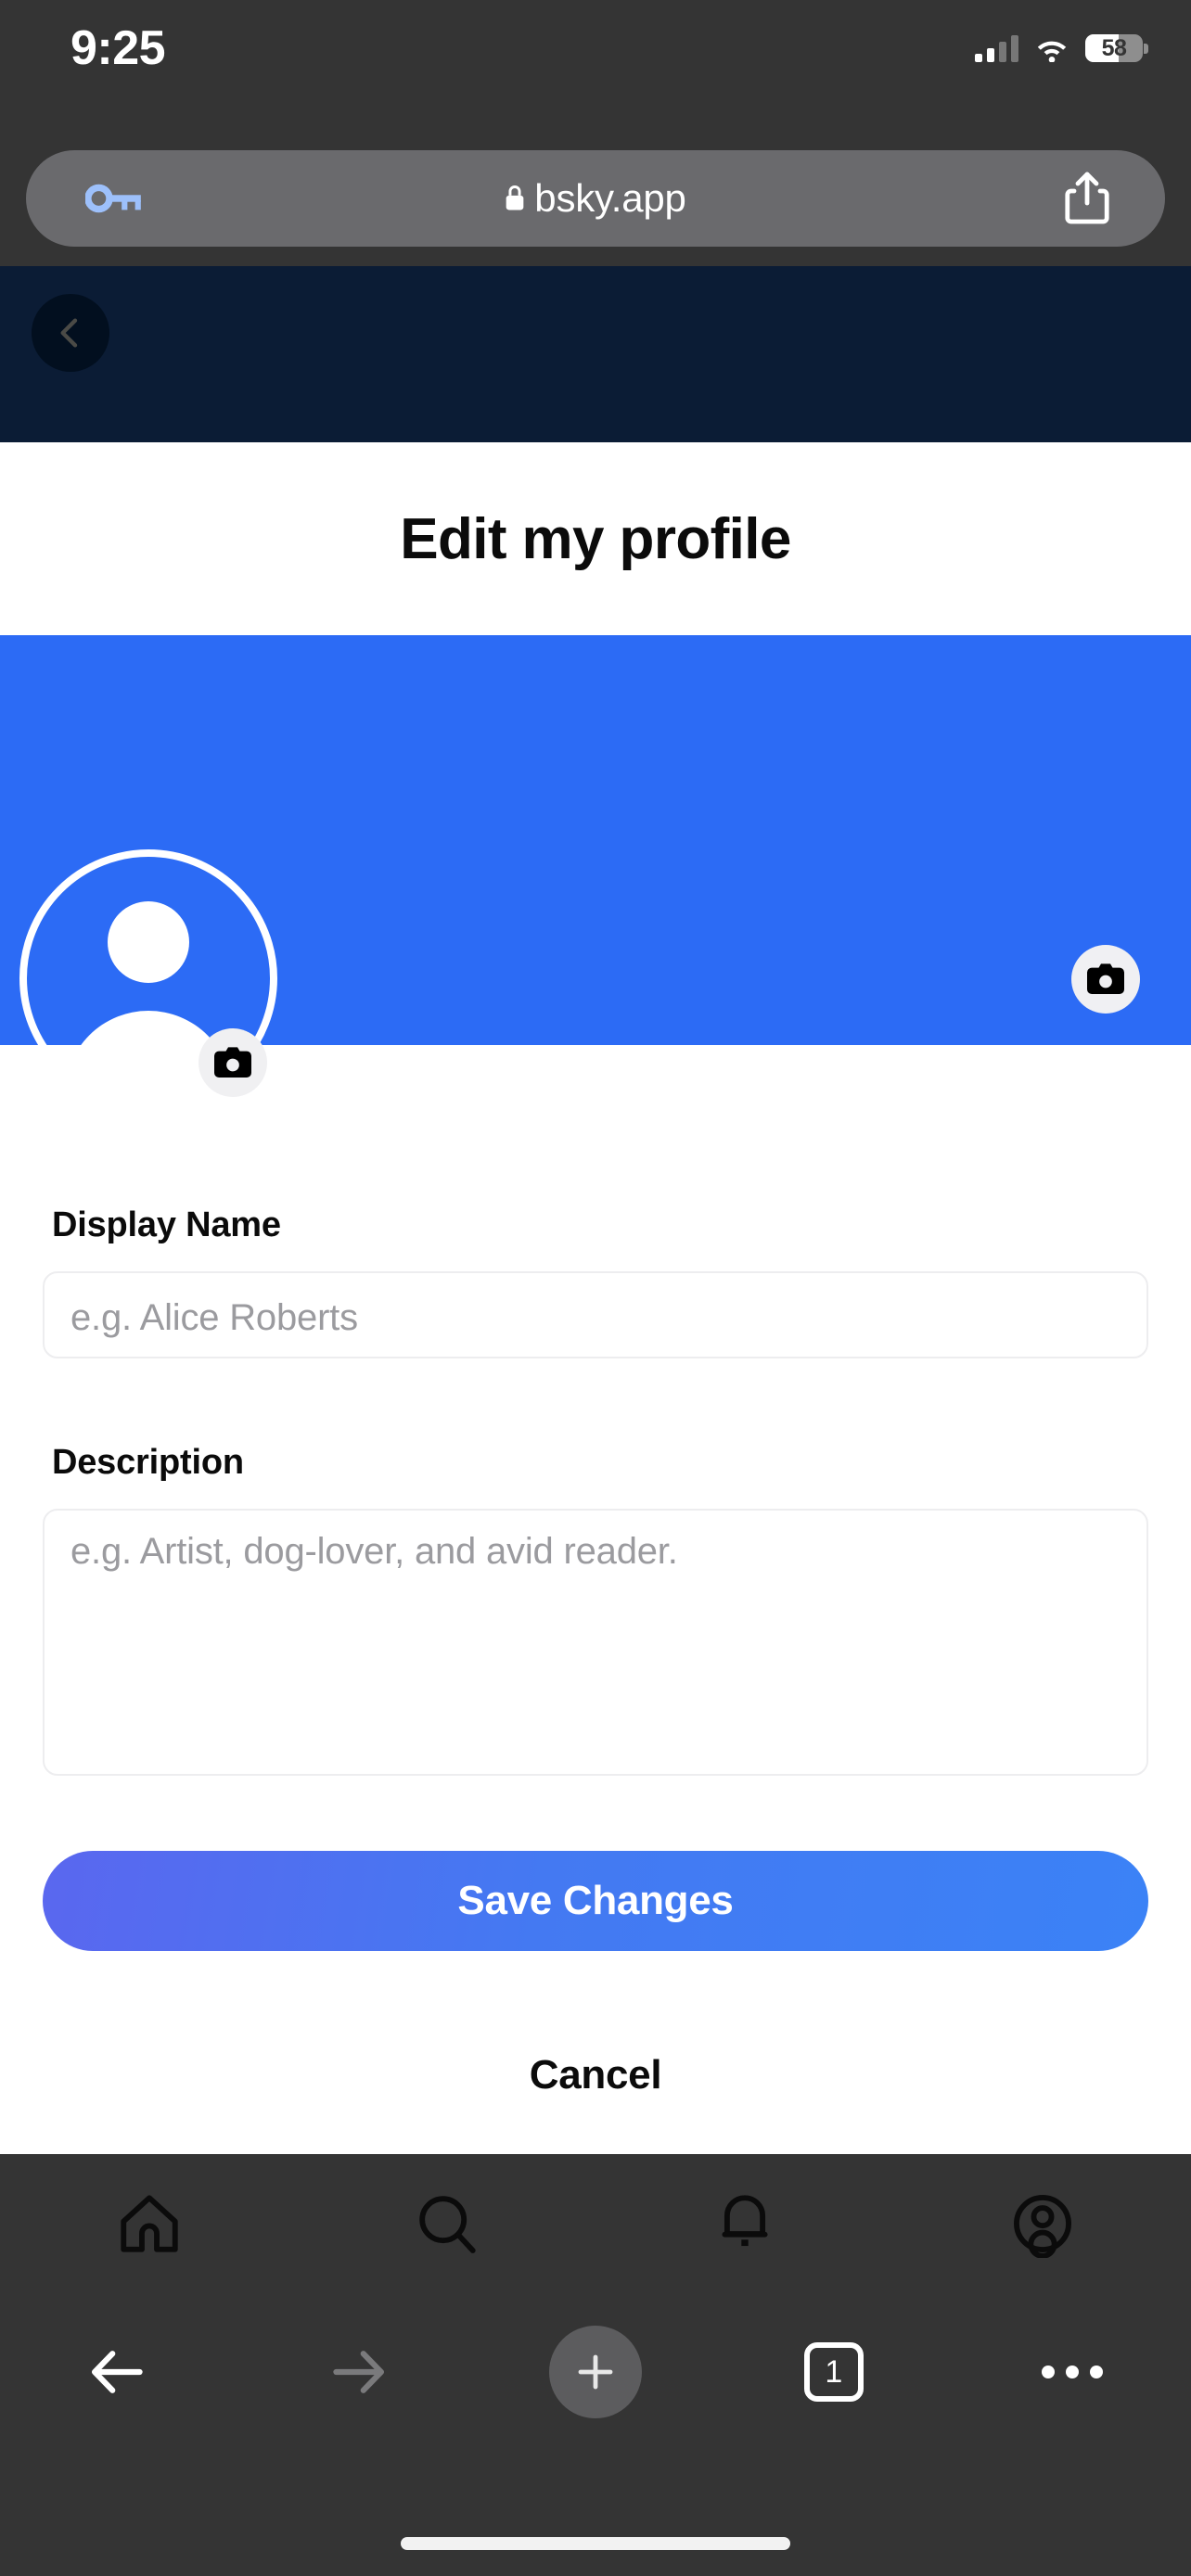 The image size is (1191, 2576). I want to click on page-title-band: Edit my profile, so click(595, 538).